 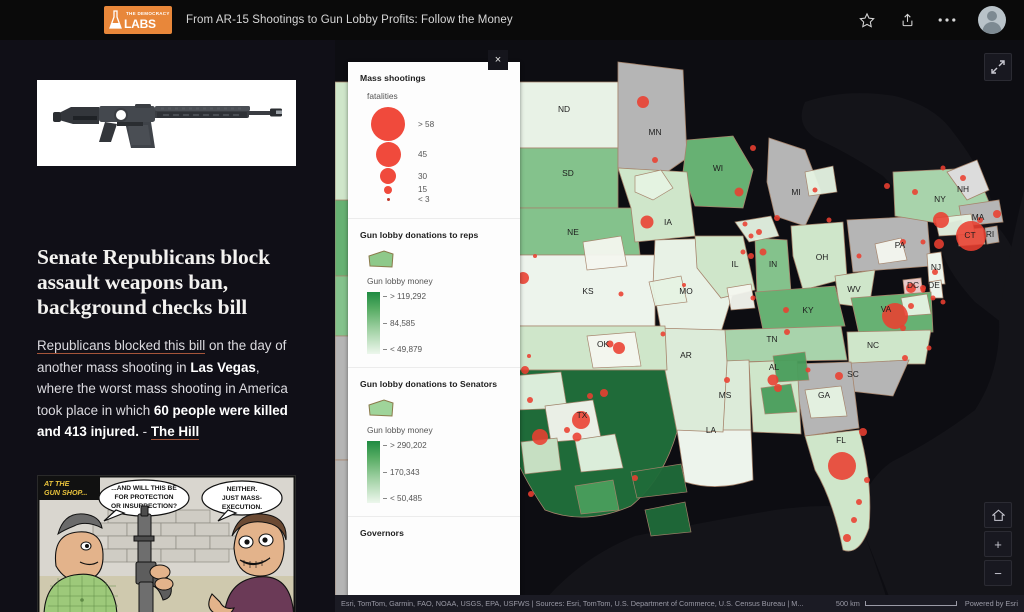 I want to click on state-label-sc: SC, so click(x=853, y=374).